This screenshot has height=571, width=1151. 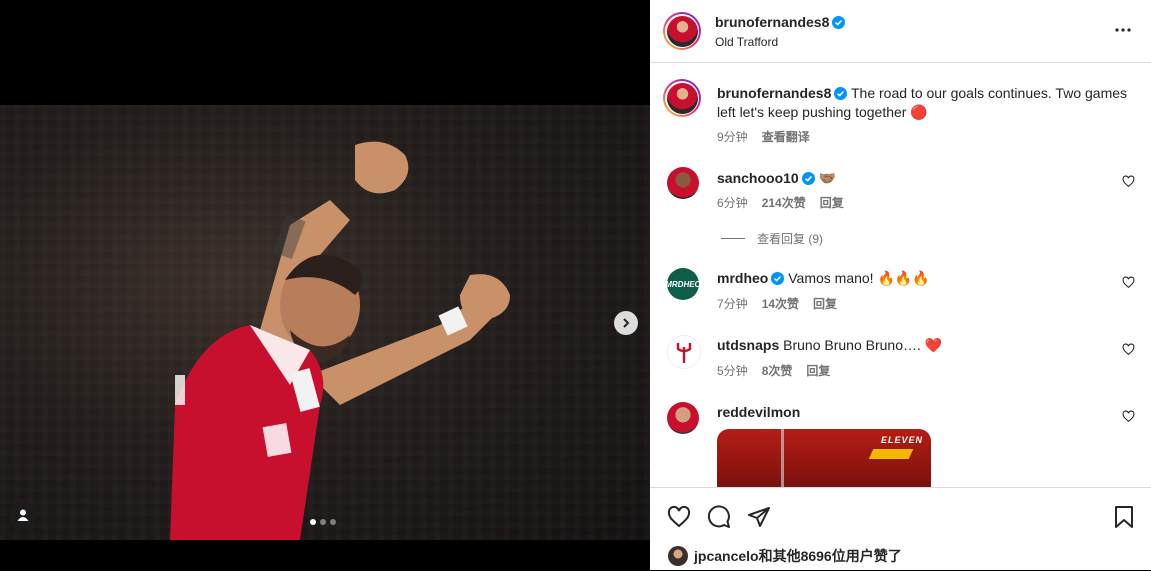 What do you see at coordinates (790, 239) in the screenshot?
I see `view-replies-label: 查看回复 (9)` at bounding box center [790, 239].